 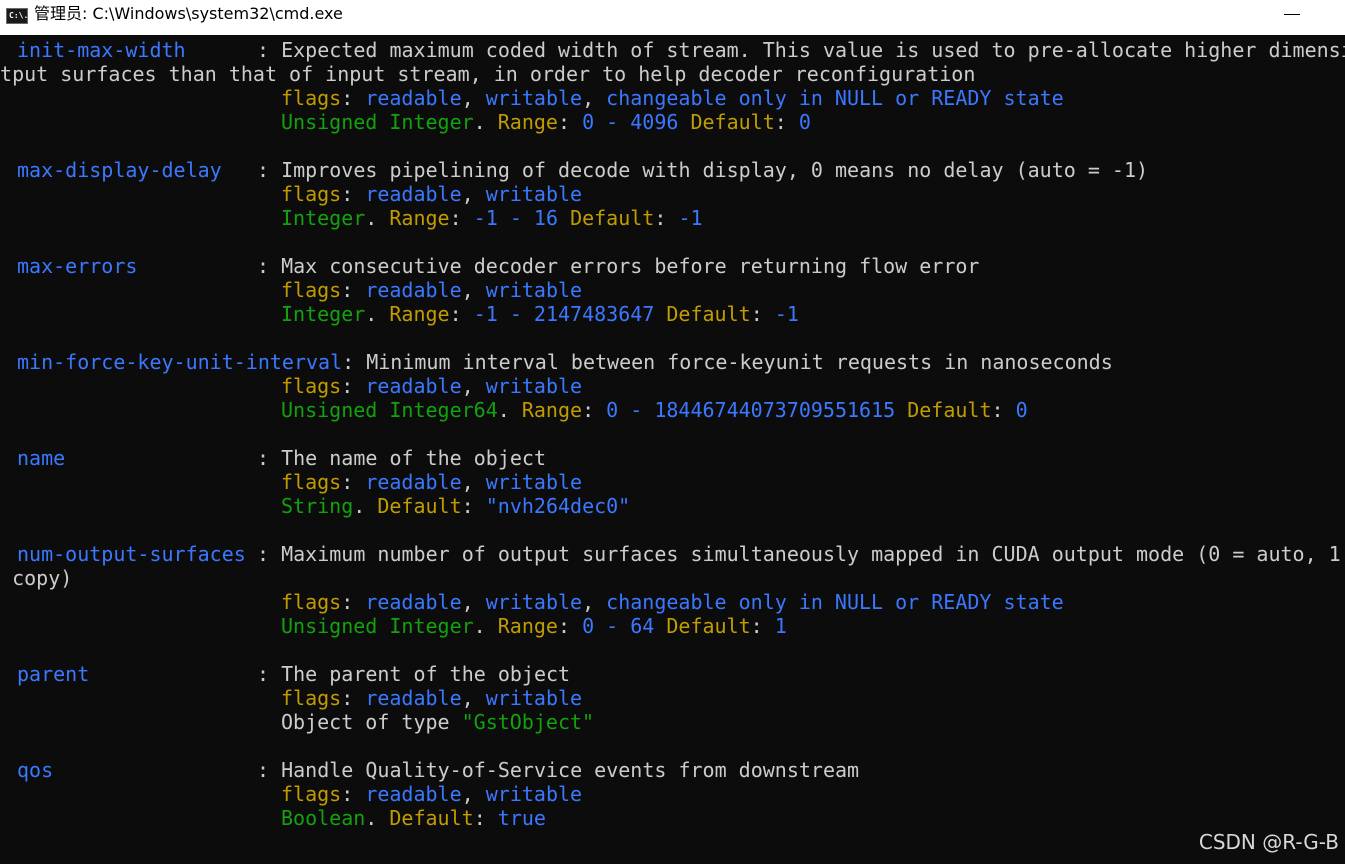 I want to click on window-title: 管理员: C:\Windows\system32\cmd.exe, so click(x=188, y=13).